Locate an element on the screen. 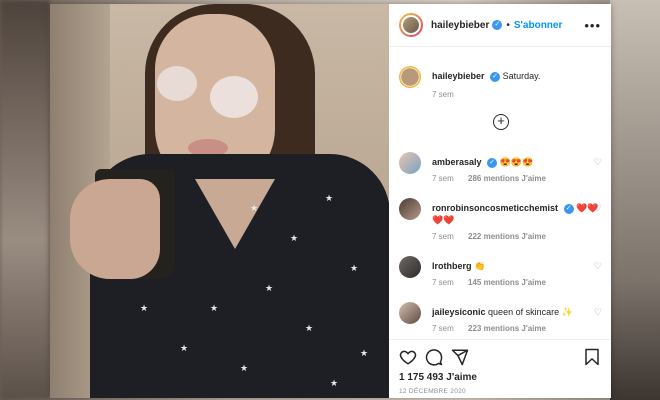 The image size is (660, 400). comment-meta: 7 sem 223 mentions J'aime is located at coordinates (495, 328).